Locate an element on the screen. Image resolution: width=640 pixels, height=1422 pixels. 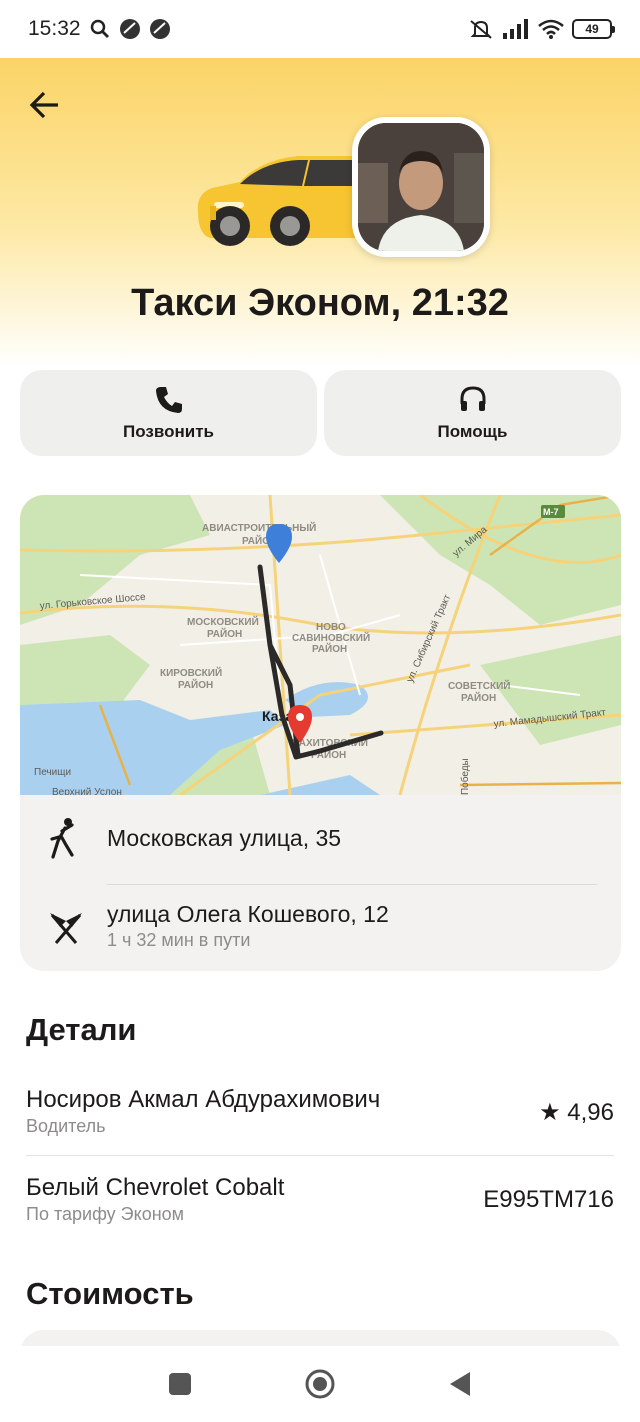
driver-name: Носиров Акмал Абдурахимович is located at coordinates (203, 1099).